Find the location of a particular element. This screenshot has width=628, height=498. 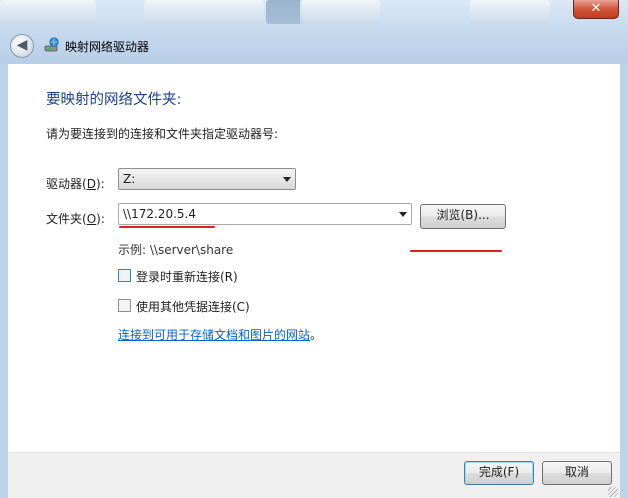

watermark-logo is located at coordinates (551, 440).